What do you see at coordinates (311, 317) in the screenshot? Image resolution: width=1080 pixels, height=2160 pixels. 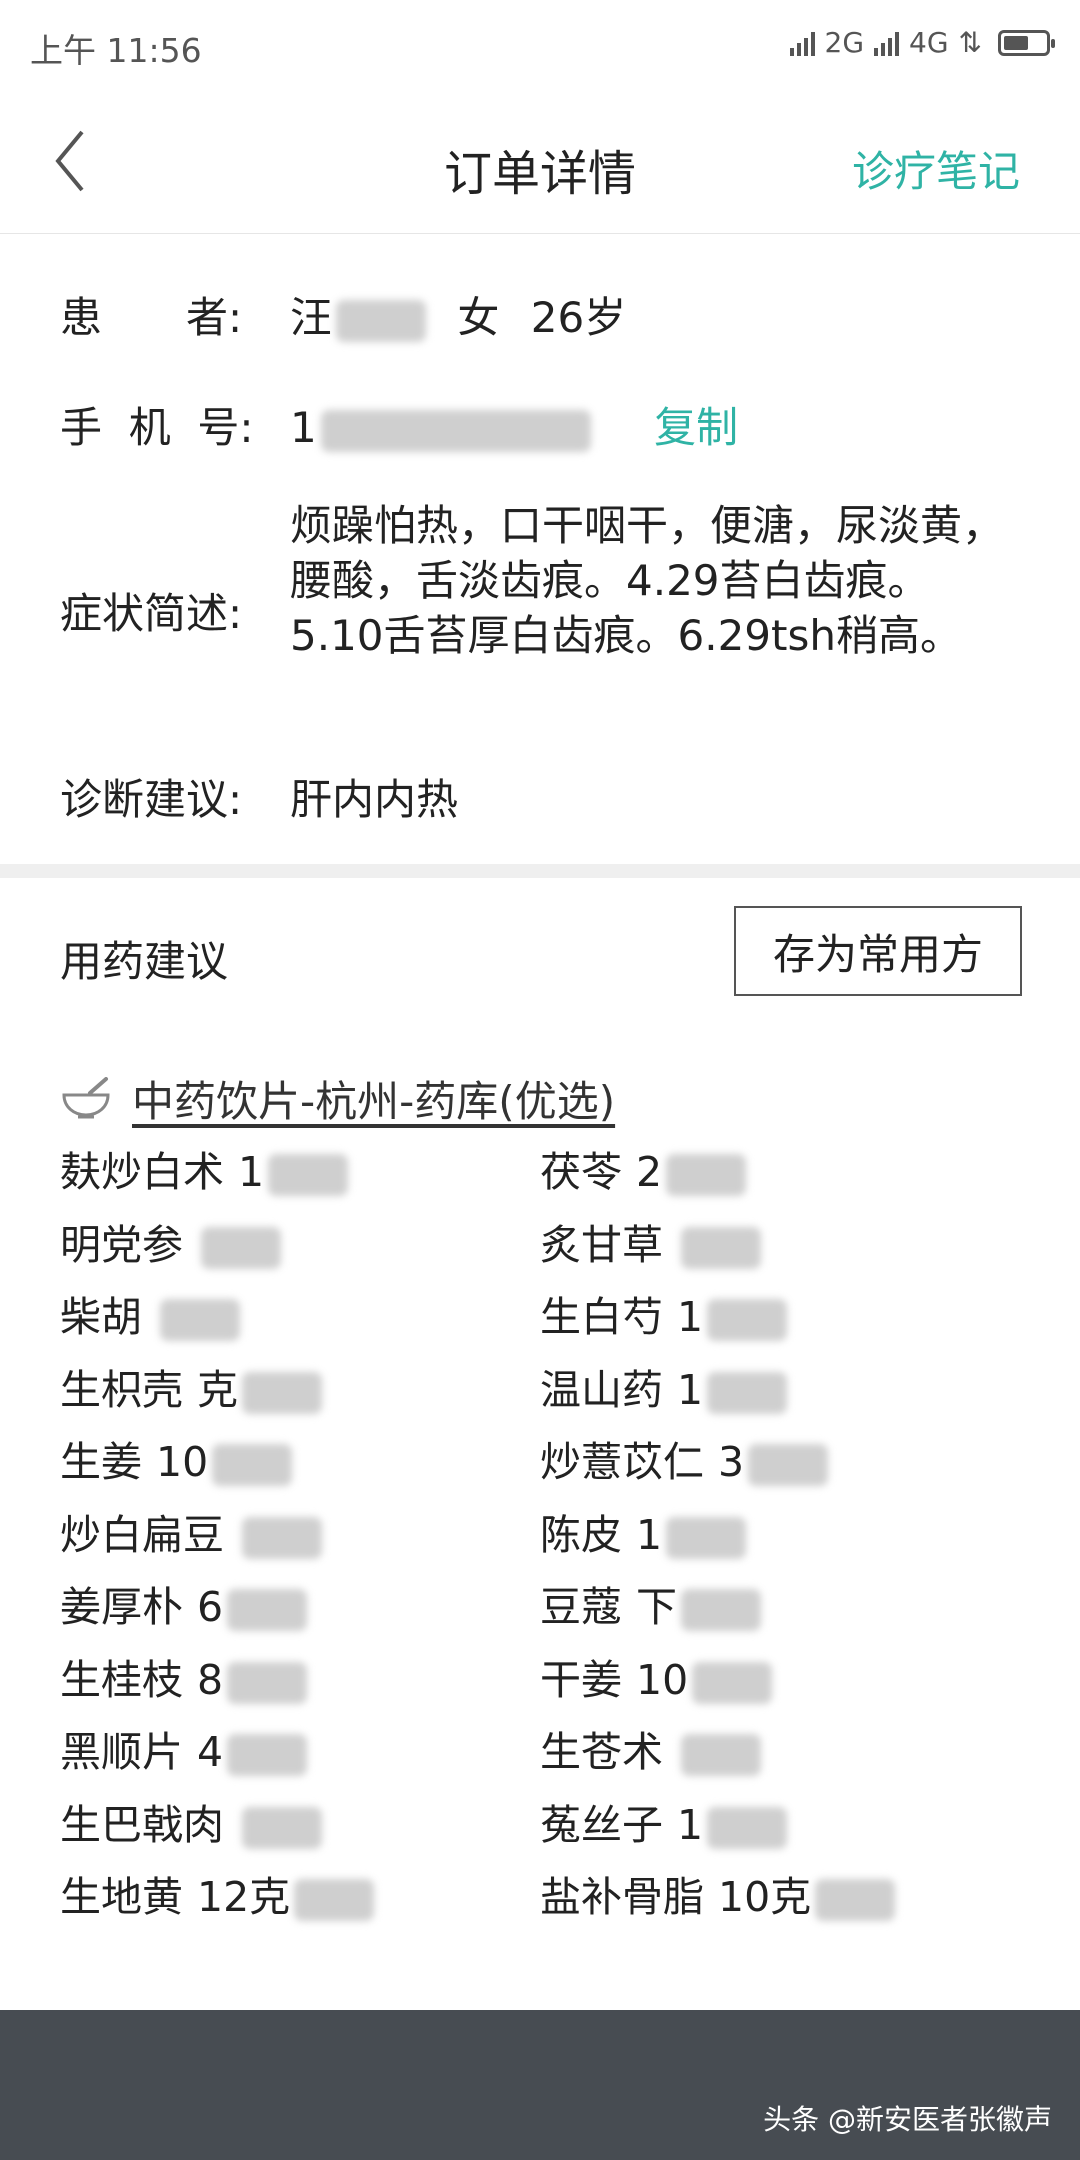 I see `patient-name: 汪` at bounding box center [311, 317].